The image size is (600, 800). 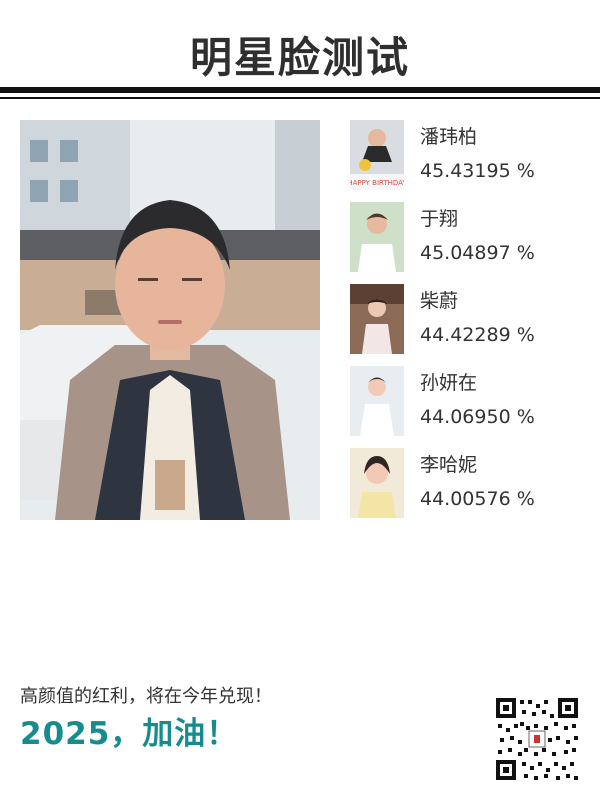 What do you see at coordinates (477, 171) in the screenshot?
I see `similarity-percent: 45.43195 %` at bounding box center [477, 171].